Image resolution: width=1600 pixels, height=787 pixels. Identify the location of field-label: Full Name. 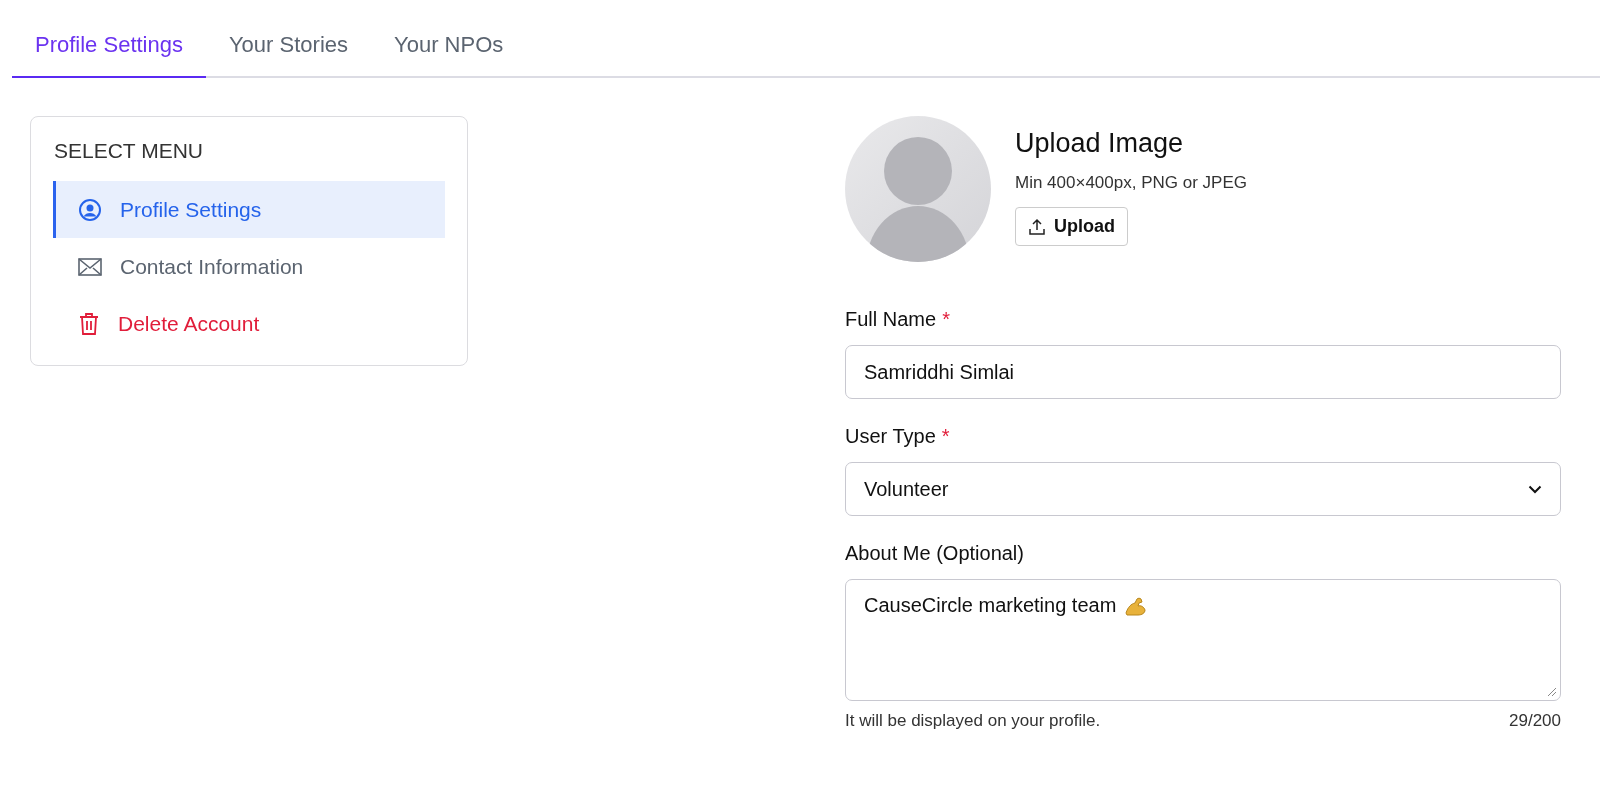
(891, 319).